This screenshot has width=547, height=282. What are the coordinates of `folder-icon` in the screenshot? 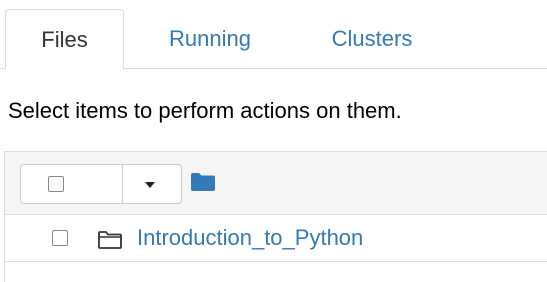 It's located at (203, 182).